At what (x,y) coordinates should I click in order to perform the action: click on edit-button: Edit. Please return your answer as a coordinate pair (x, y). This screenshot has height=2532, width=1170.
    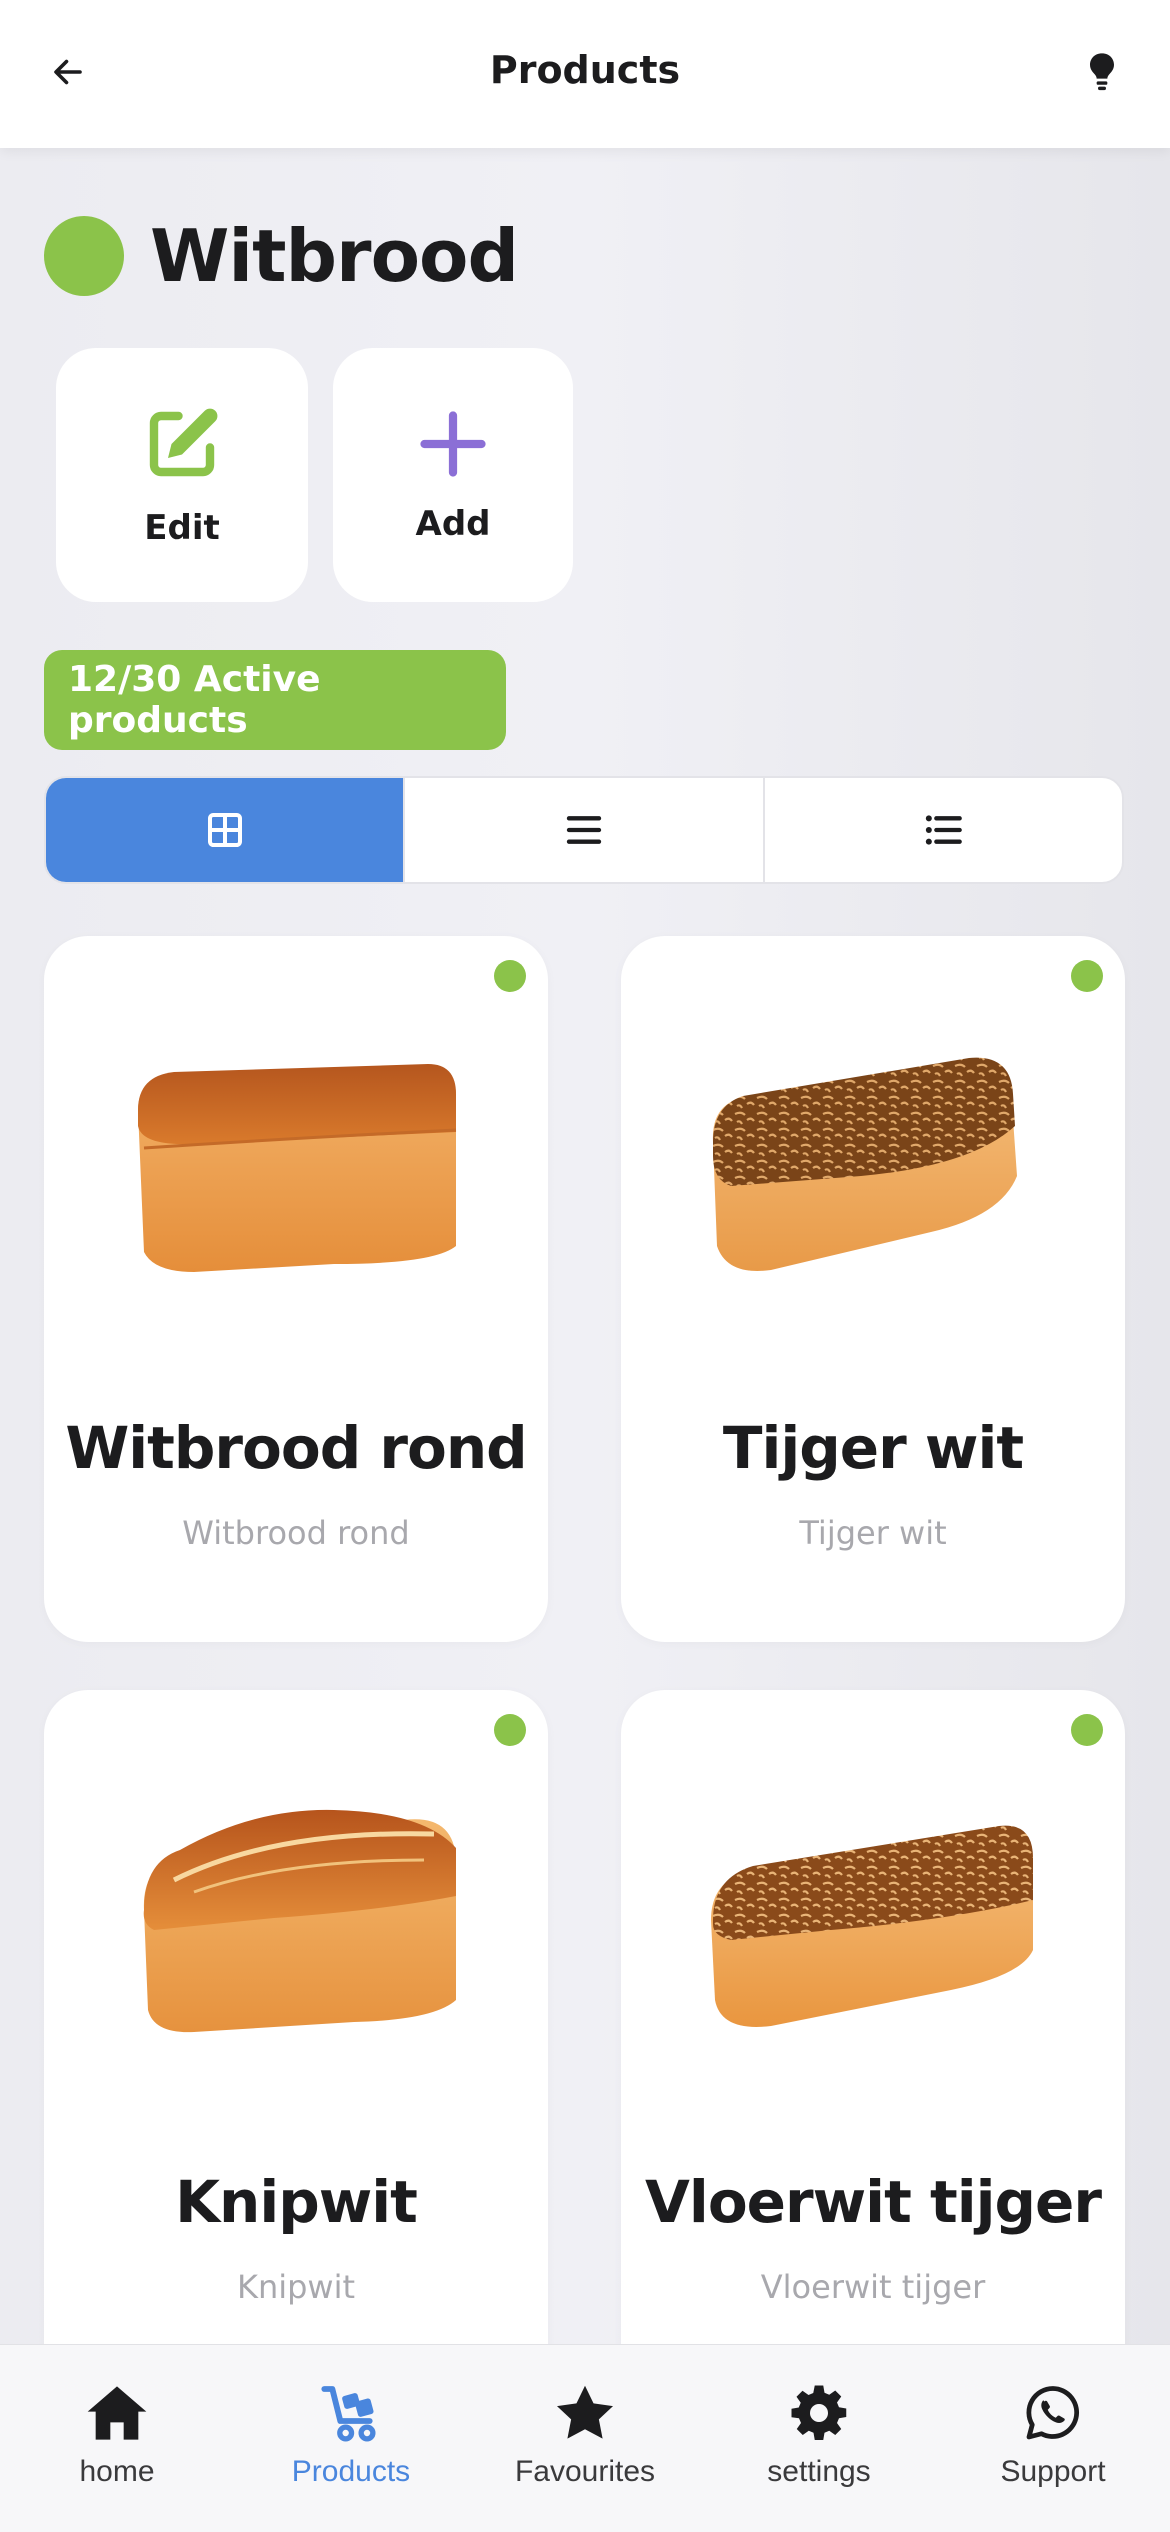
    Looking at the image, I should click on (182, 475).